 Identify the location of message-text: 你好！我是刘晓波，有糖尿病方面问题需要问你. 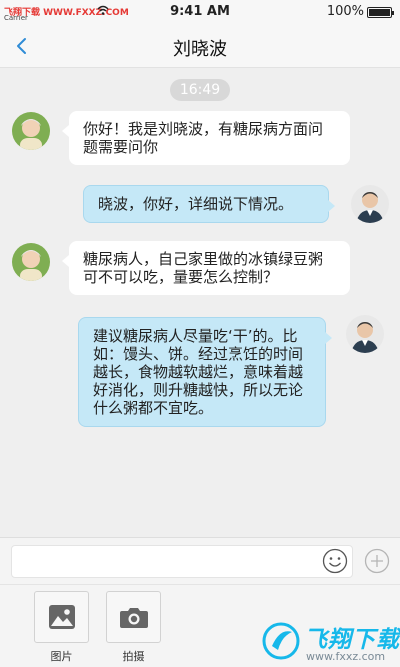
(203, 138).